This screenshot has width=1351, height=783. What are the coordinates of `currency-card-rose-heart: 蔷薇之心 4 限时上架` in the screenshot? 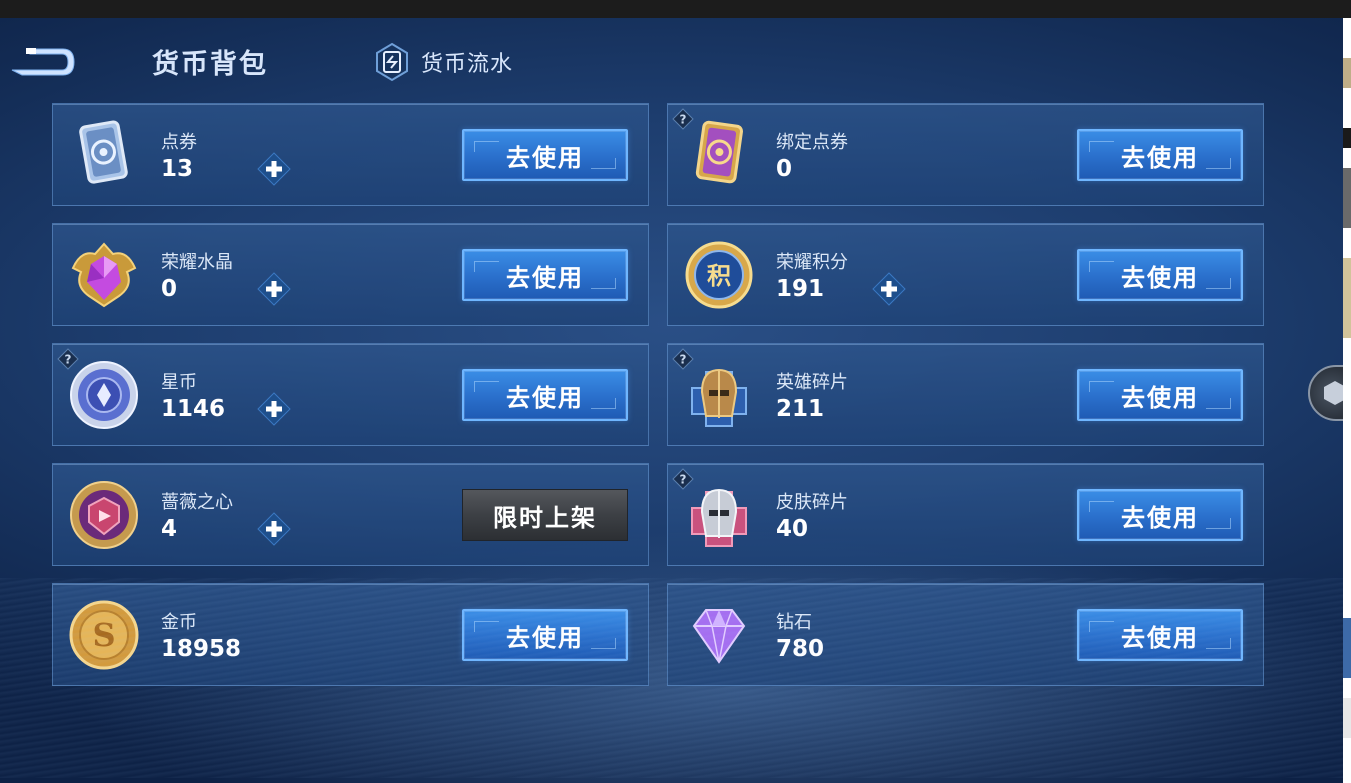 It's located at (350, 514).